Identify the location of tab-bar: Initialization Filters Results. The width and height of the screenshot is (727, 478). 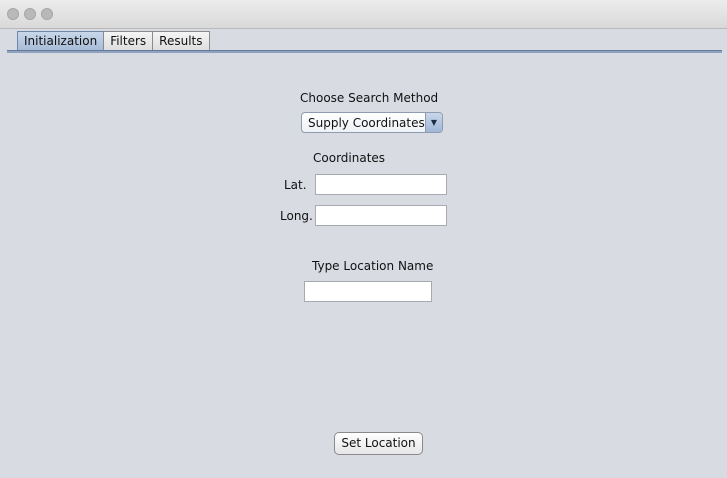
(113, 41).